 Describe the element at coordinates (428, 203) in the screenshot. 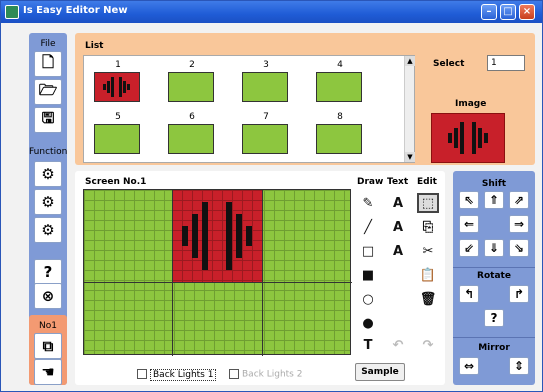

I see `select-tool: ⬚` at that location.